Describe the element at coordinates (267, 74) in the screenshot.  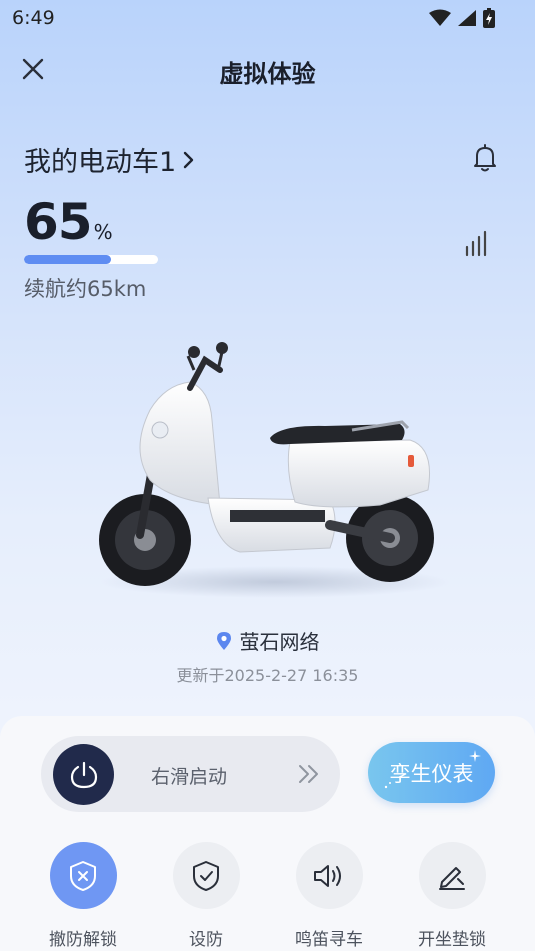
I see `page-title: 虚拟体验` at that location.